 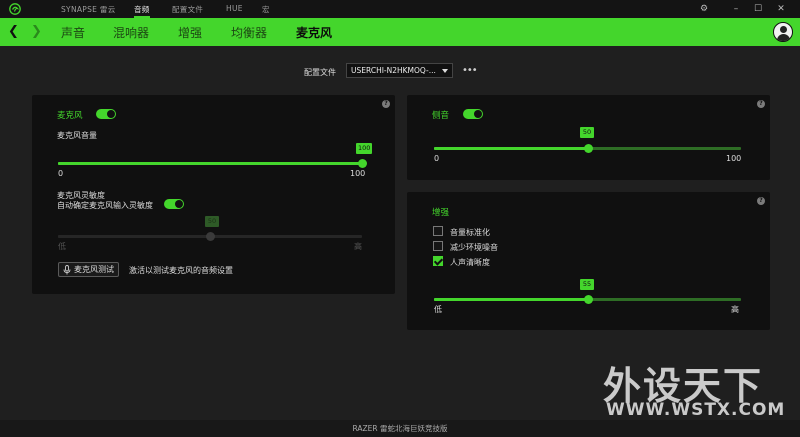 I want to click on back-arrow-icon: ❮, so click(x=13, y=32).